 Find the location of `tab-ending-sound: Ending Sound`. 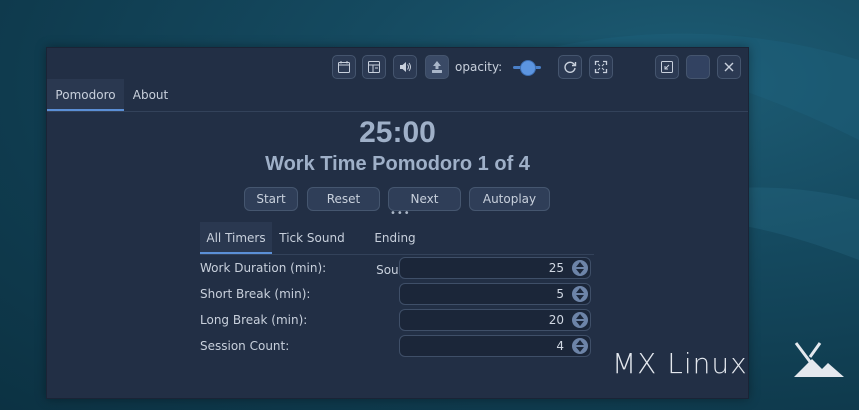

tab-ending-sound: Ending Sound is located at coordinates (395, 249).